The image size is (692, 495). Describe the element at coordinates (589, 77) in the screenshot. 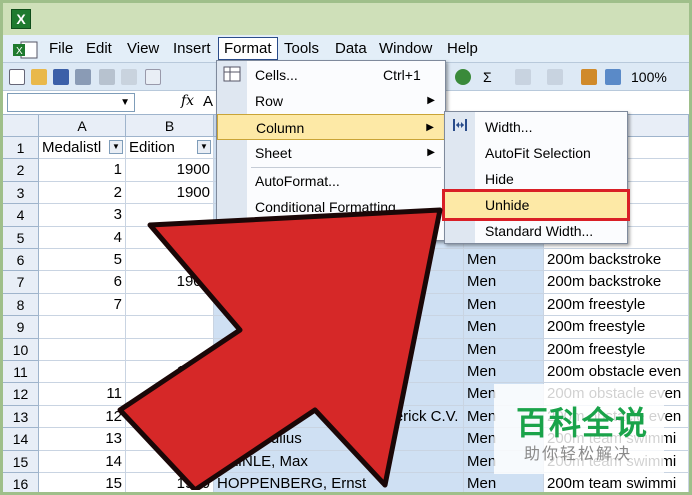

I see `chart-wizard-icon` at that location.